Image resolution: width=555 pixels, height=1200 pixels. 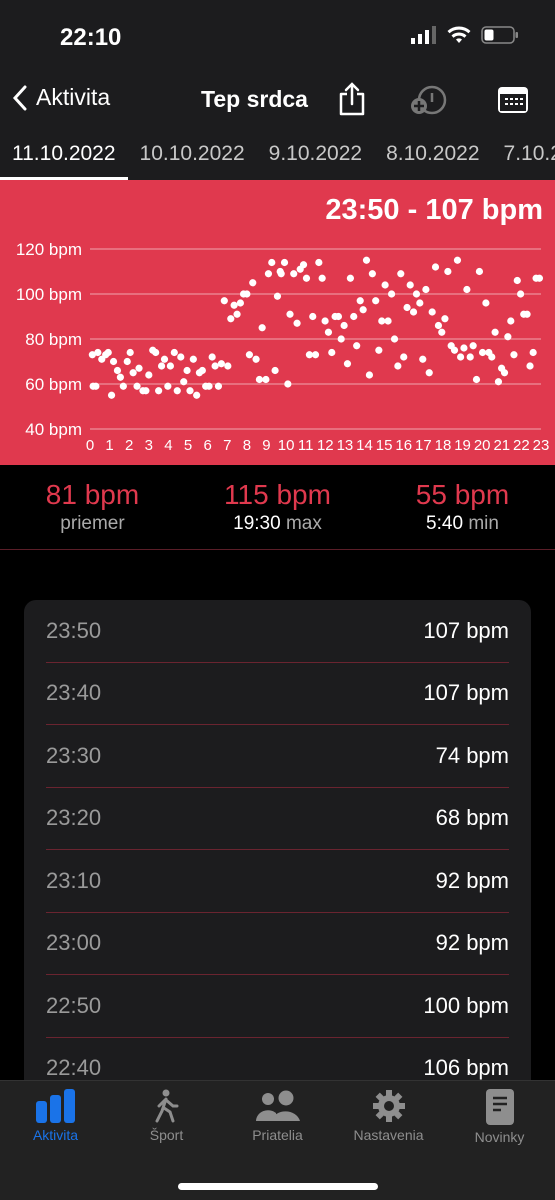 What do you see at coordinates (430, 100) in the screenshot?
I see `gauge-add-icon` at bounding box center [430, 100].